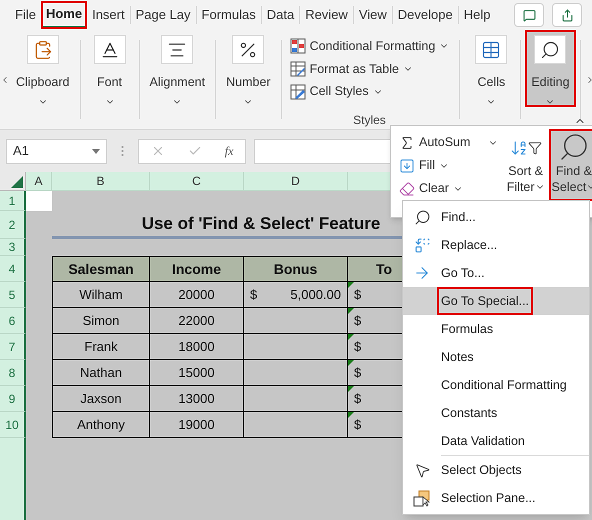  Describe the element at coordinates (481, 470) in the screenshot. I see `menu-item: Select Objects` at that location.